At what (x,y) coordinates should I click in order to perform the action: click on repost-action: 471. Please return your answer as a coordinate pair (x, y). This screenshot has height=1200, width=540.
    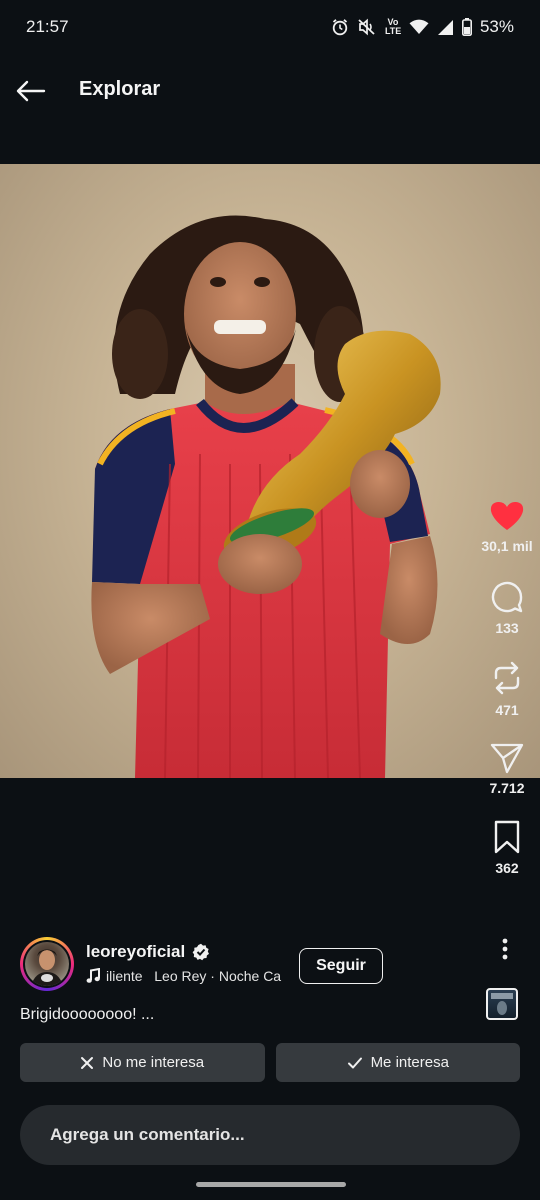
    Looking at the image, I should click on (507, 689).